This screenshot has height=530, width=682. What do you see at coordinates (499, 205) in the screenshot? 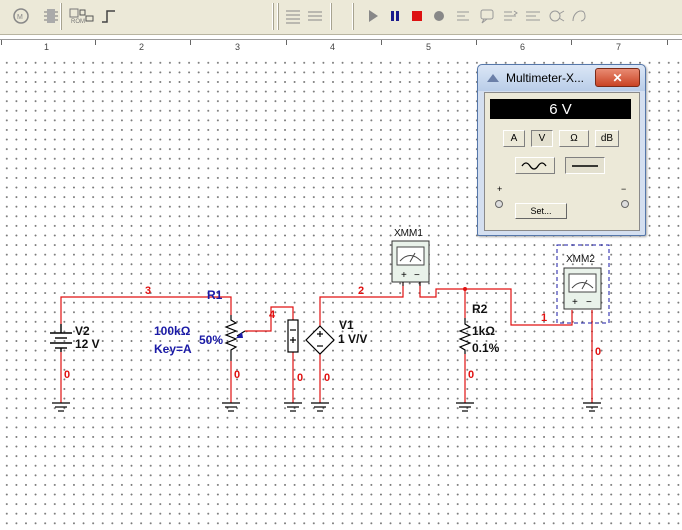
I see `positive-terminal-icon` at bounding box center [499, 205].